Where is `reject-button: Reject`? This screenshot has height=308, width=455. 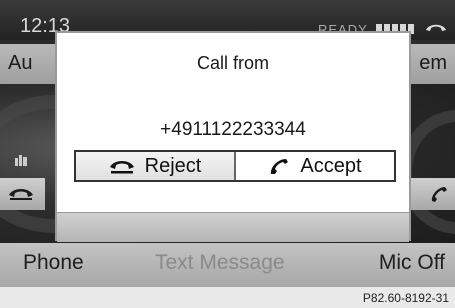
reject-button: Reject is located at coordinates (156, 166).